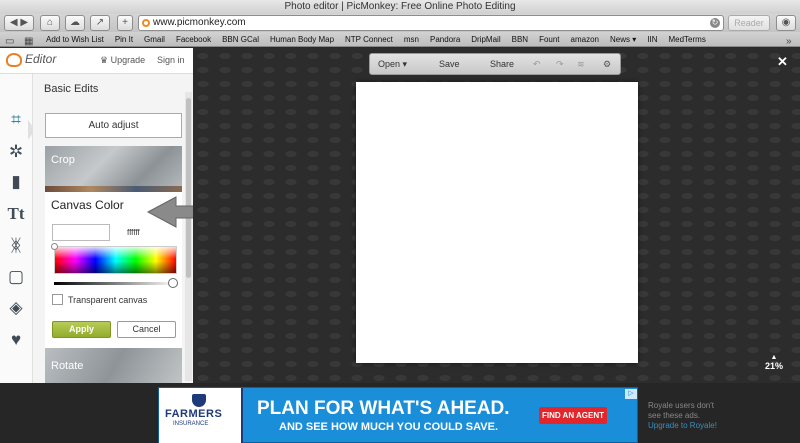 The image size is (800, 443). Describe the element at coordinates (81, 232) in the screenshot. I see `color-swatch-input` at that location.